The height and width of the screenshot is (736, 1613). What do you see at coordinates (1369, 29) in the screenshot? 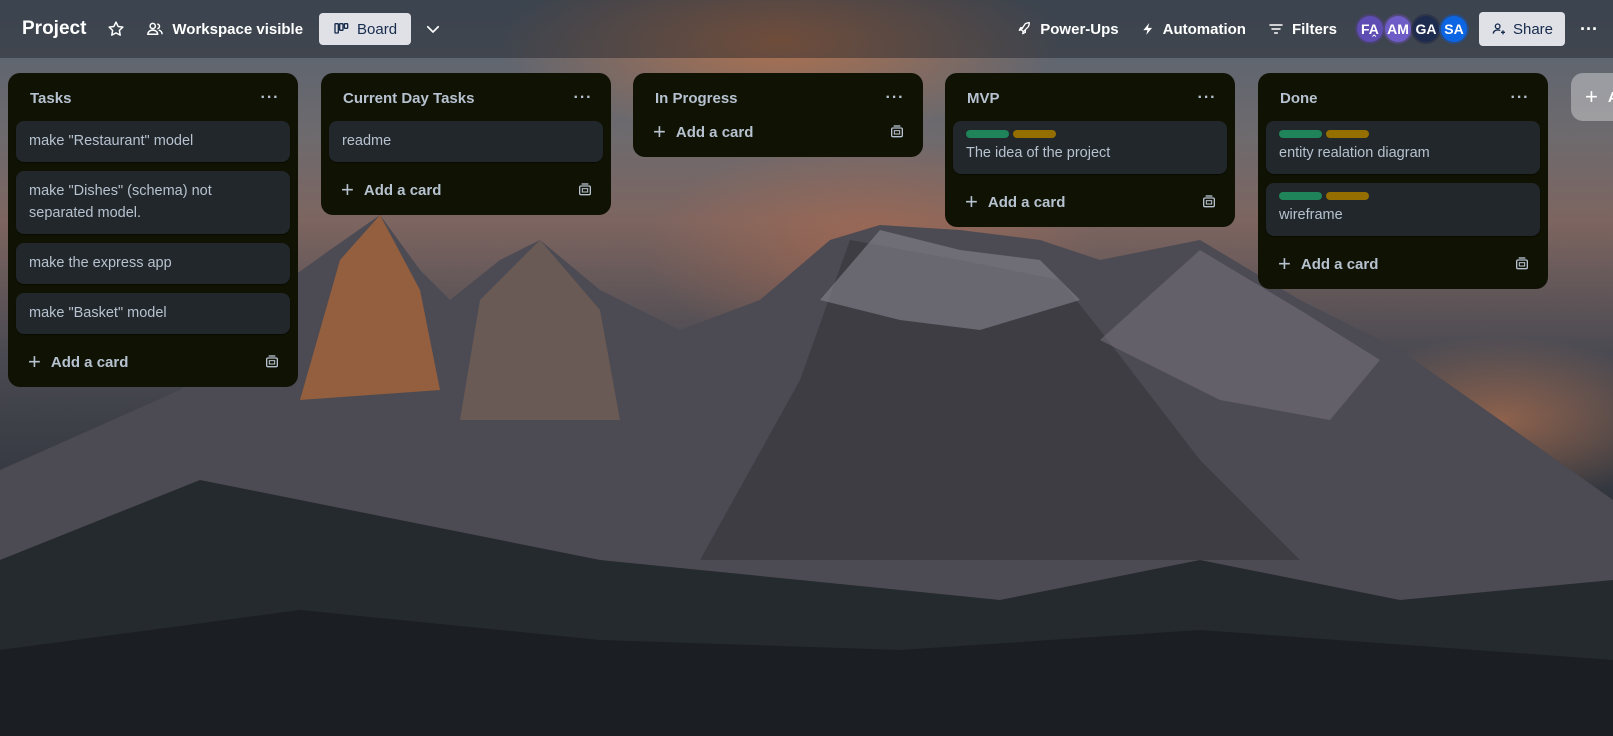
I see `avatar: FA ⌃` at bounding box center [1369, 29].